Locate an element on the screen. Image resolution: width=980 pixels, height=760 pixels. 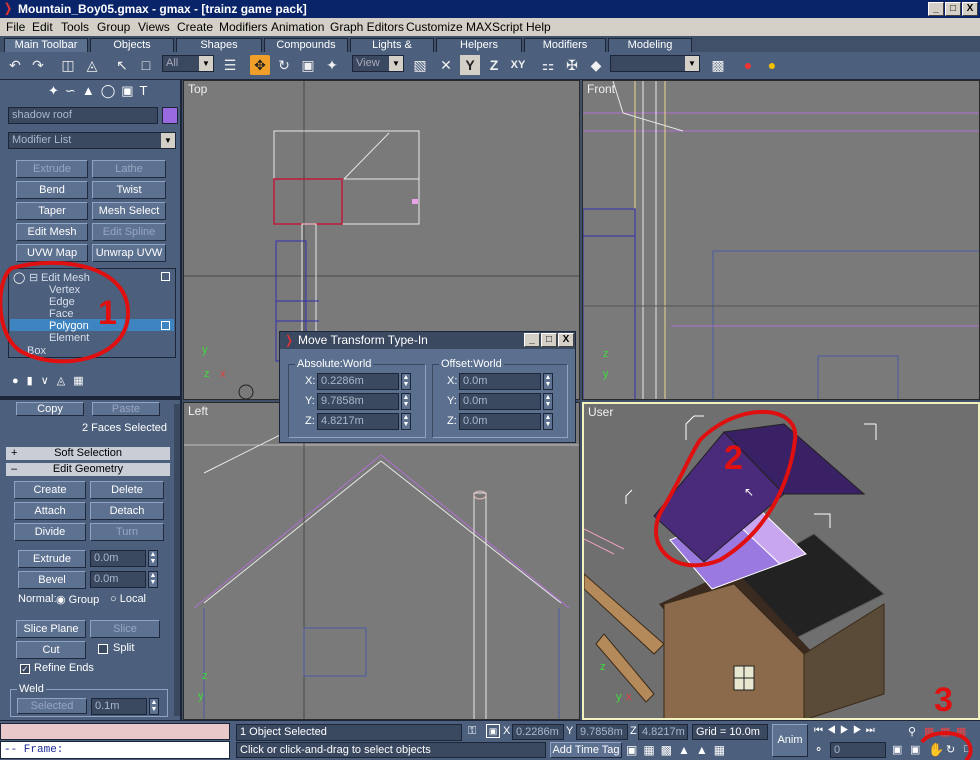
dialog-minimize-button: _ is located at coordinates (532, 340).